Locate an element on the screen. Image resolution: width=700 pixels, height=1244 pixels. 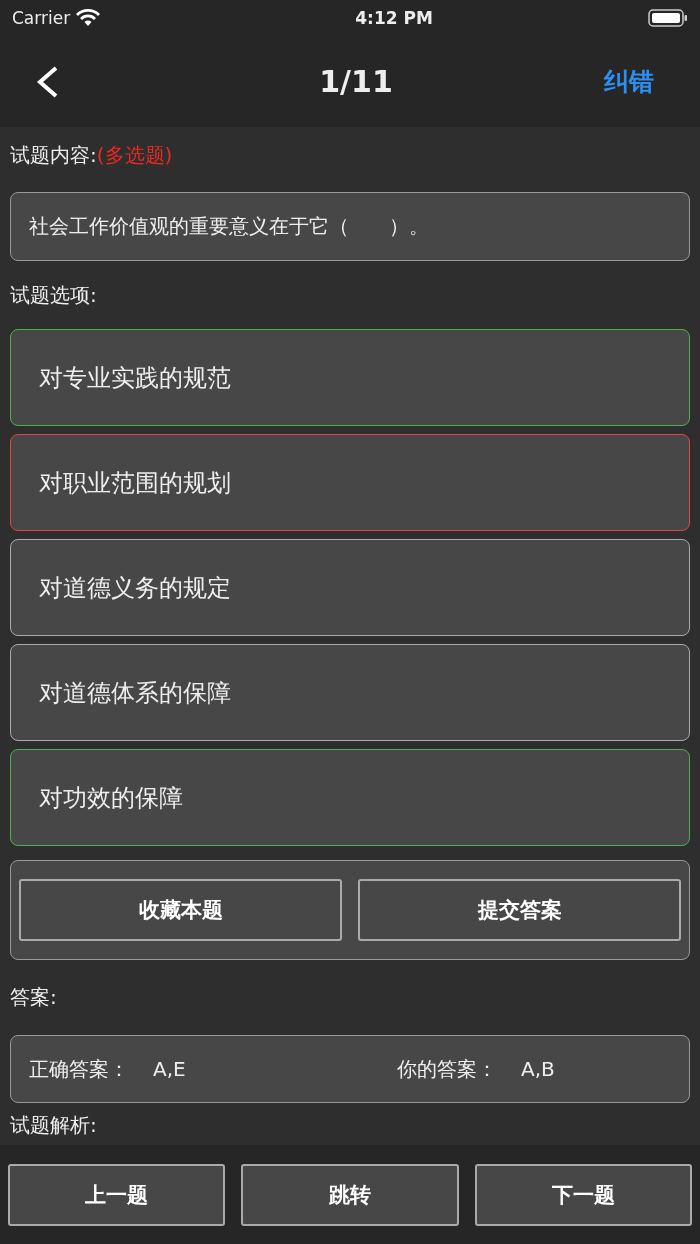
battery-icon is located at coordinates (668, 18).